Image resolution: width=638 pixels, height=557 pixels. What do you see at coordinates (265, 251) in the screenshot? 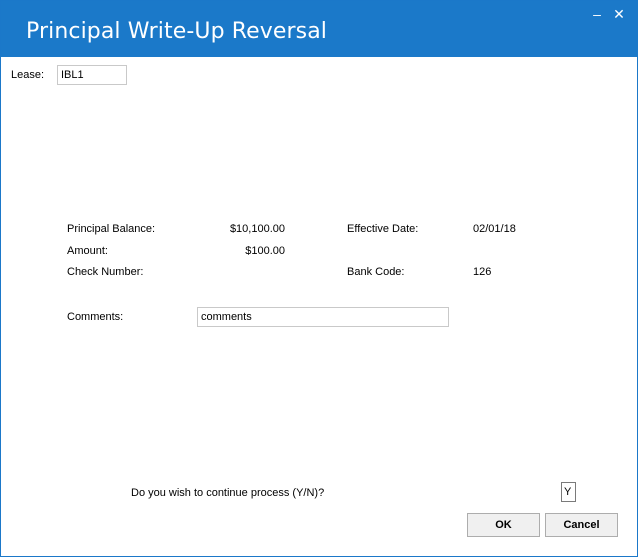
I see `amount-value: $100.00` at bounding box center [265, 251].